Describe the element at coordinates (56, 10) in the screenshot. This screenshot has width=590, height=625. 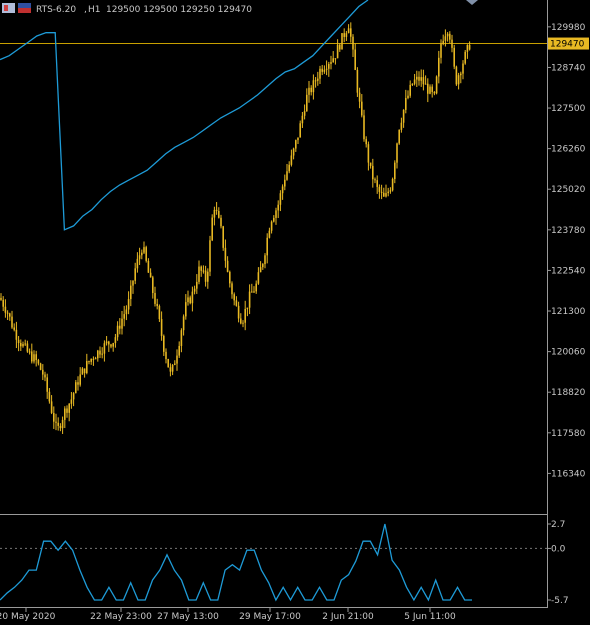
I see `symbol-label: RTS-6.20` at that location.